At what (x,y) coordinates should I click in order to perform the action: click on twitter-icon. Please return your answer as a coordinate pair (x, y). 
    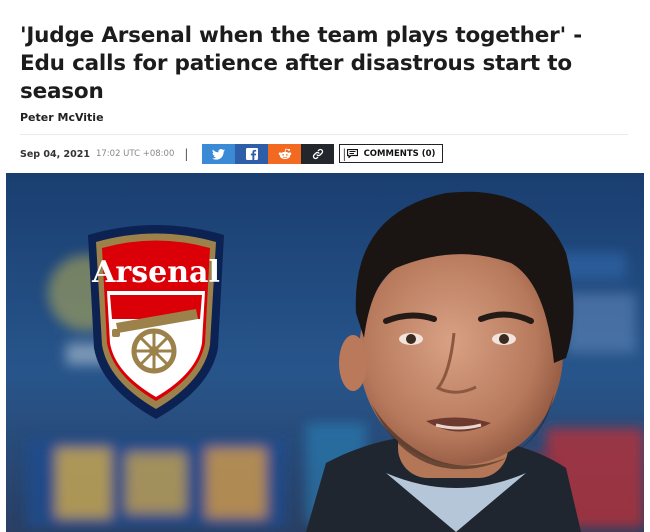
    Looking at the image, I should click on (219, 154).